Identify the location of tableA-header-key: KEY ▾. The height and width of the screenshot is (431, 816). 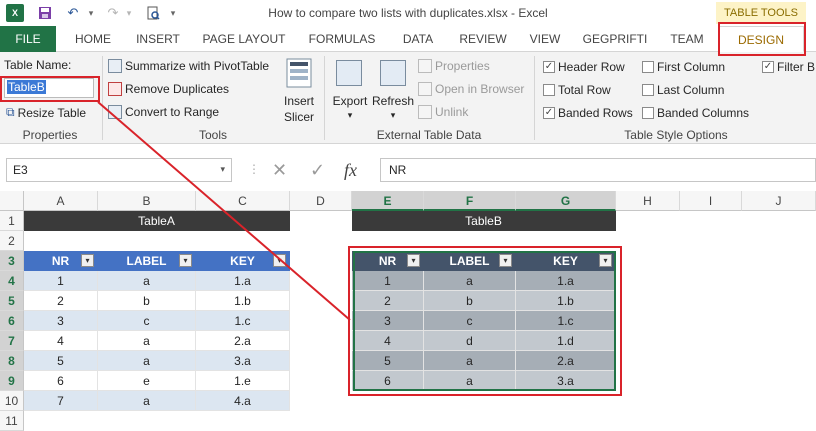
(243, 261).